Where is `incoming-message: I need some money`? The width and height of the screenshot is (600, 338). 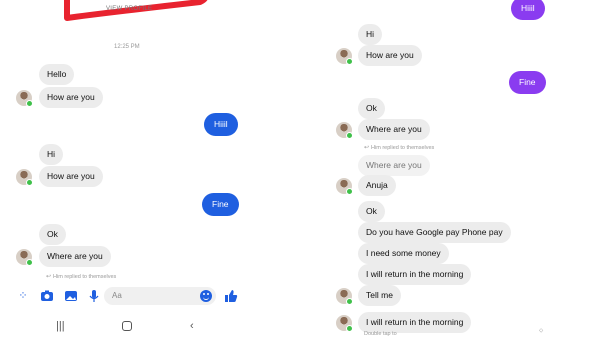 incoming-message: I need some money is located at coordinates (403, 253).